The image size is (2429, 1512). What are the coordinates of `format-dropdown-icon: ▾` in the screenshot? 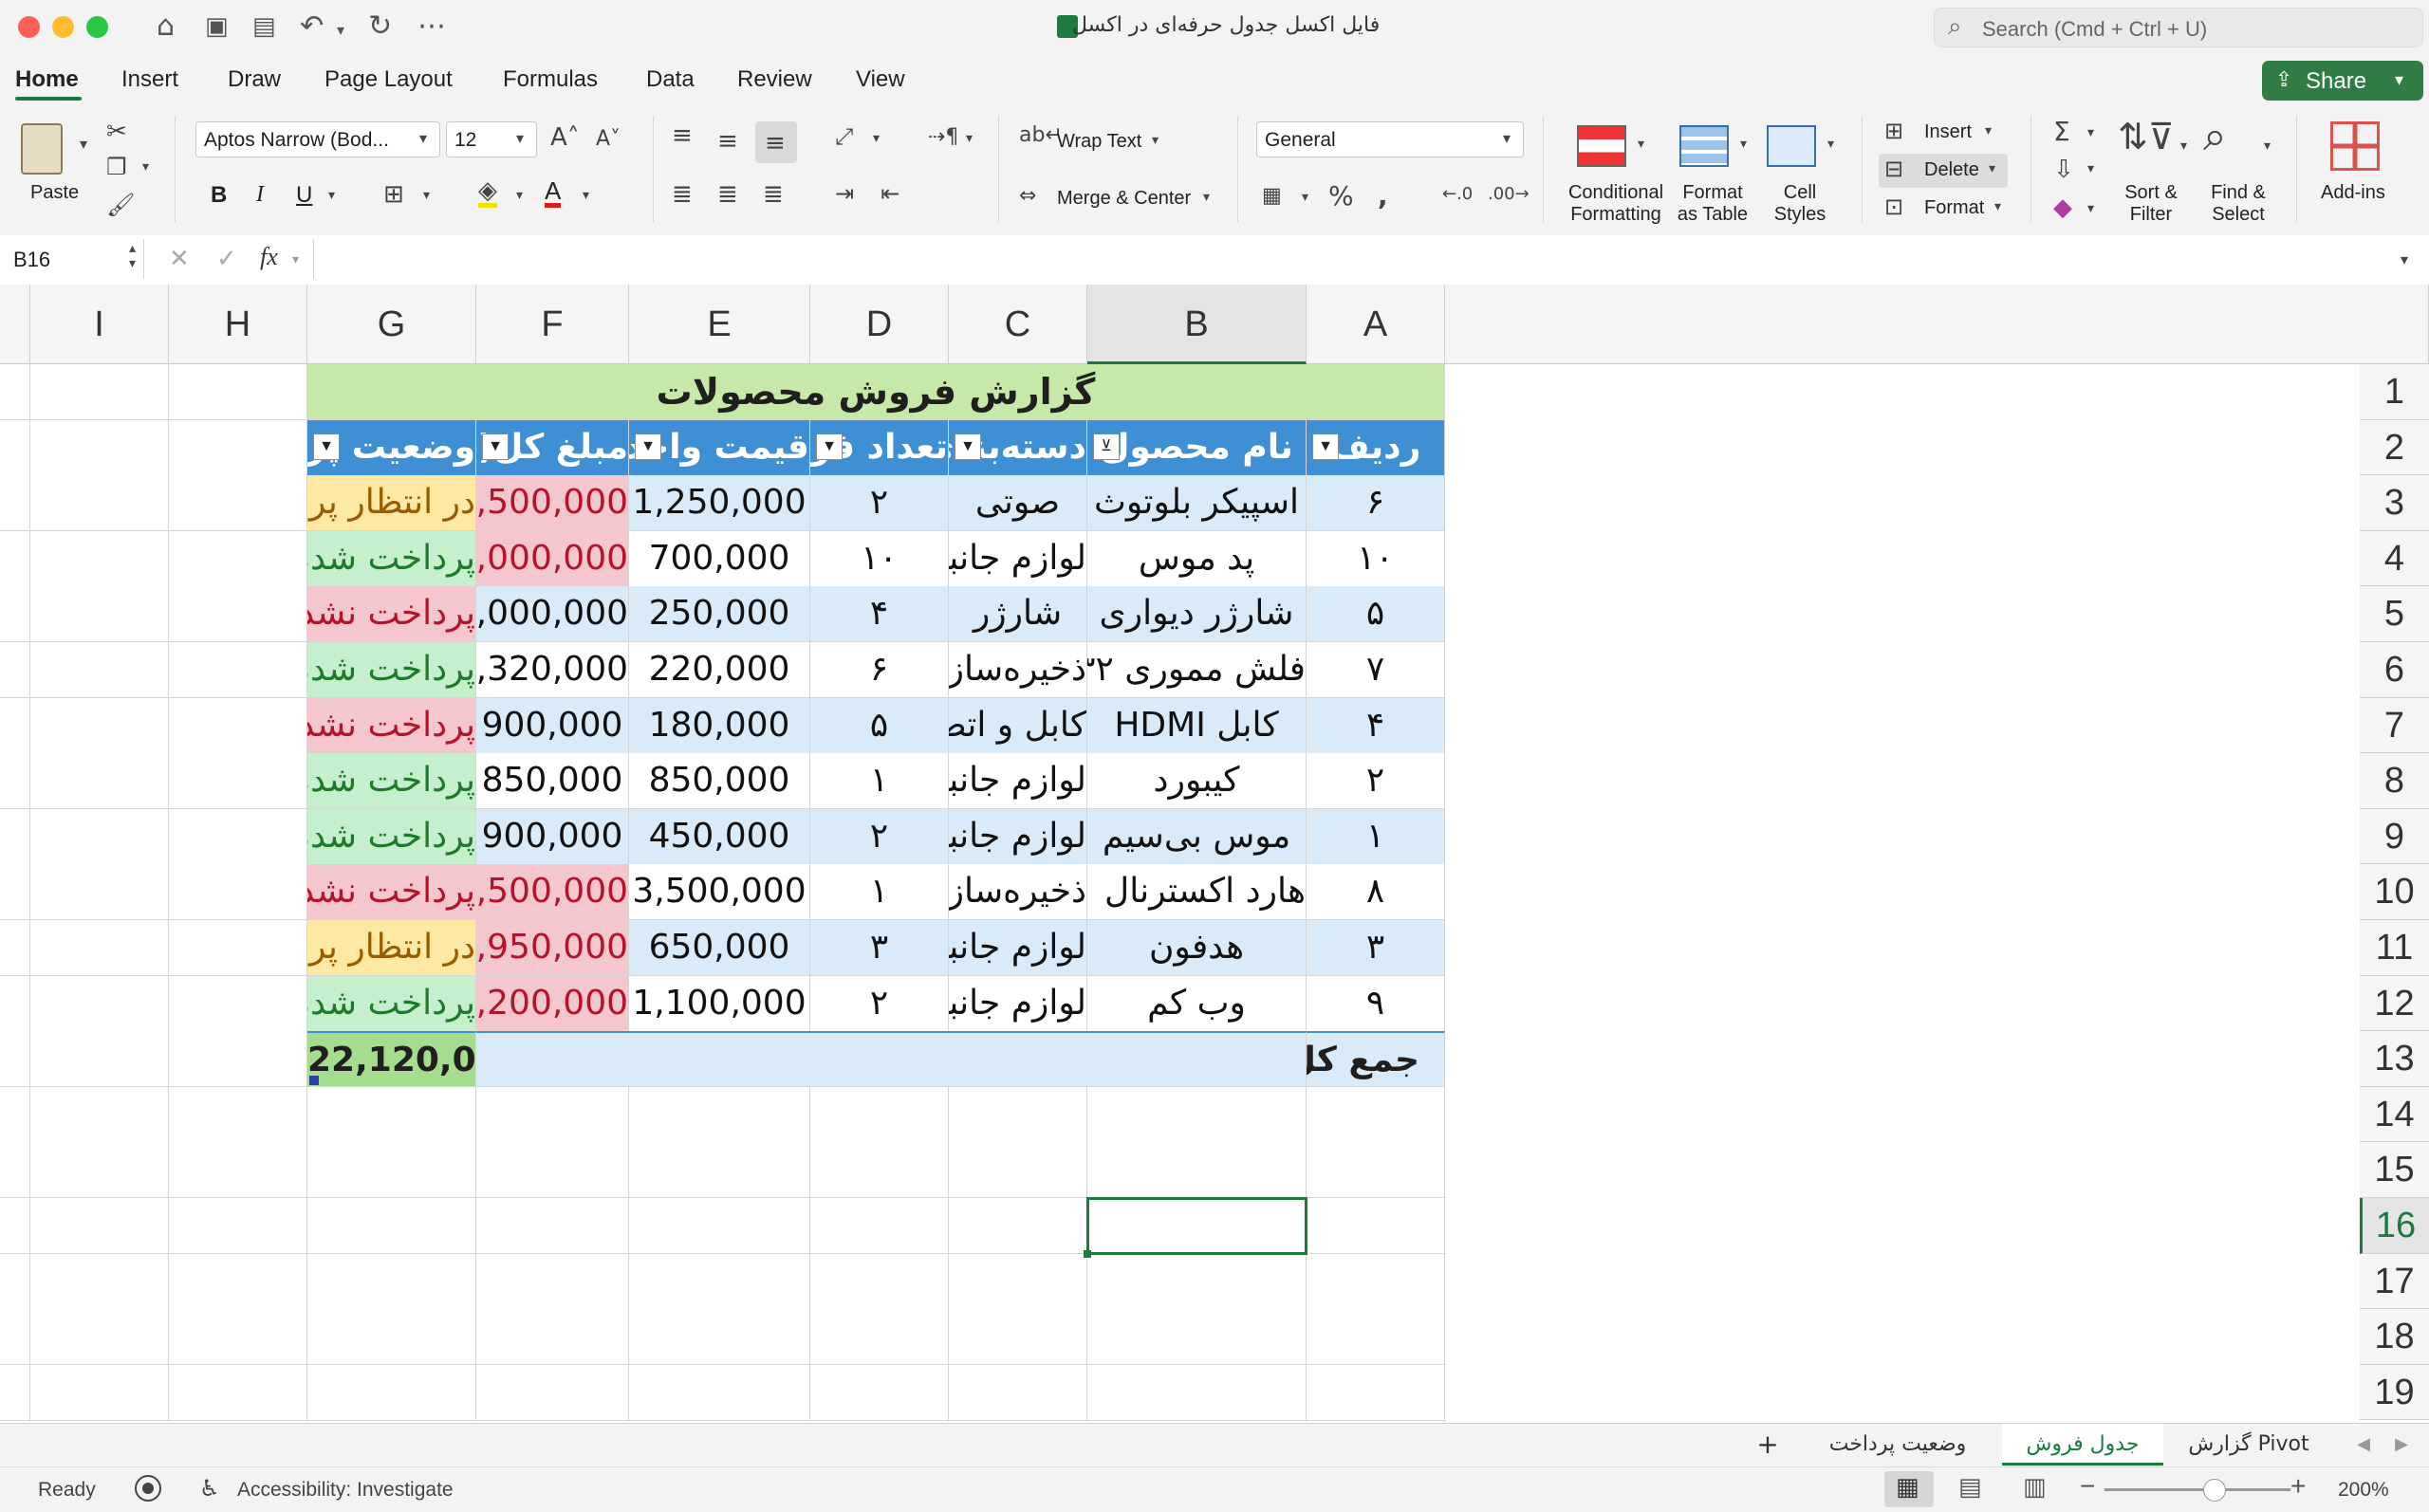 It's located at (1997, 206).